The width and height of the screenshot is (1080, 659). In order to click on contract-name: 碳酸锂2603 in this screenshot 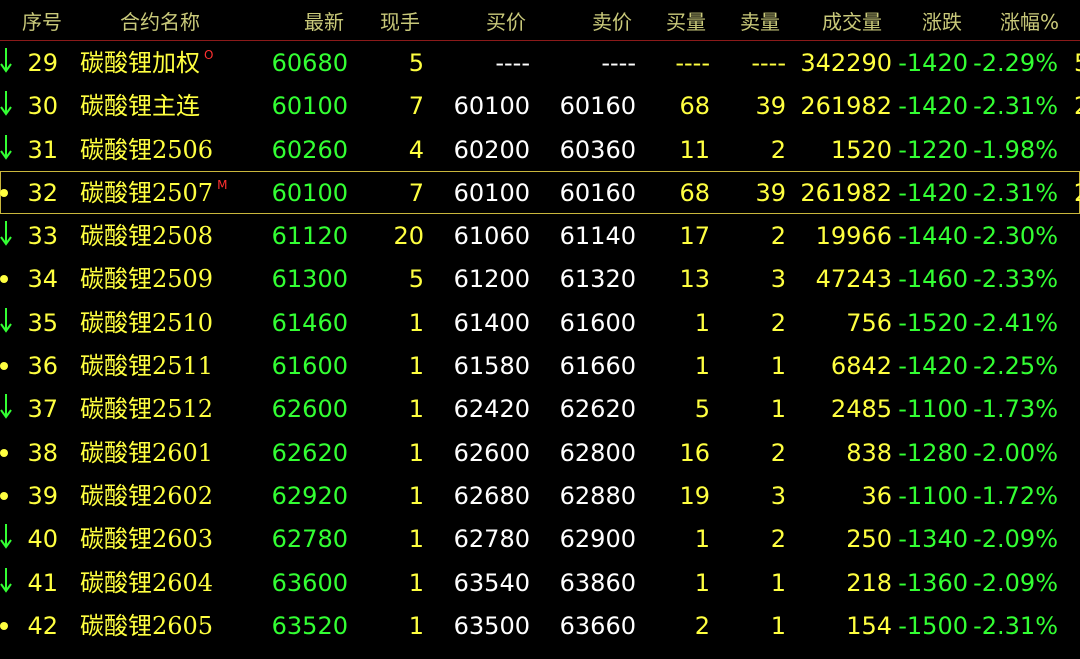, I will do `click(146, 539)`.